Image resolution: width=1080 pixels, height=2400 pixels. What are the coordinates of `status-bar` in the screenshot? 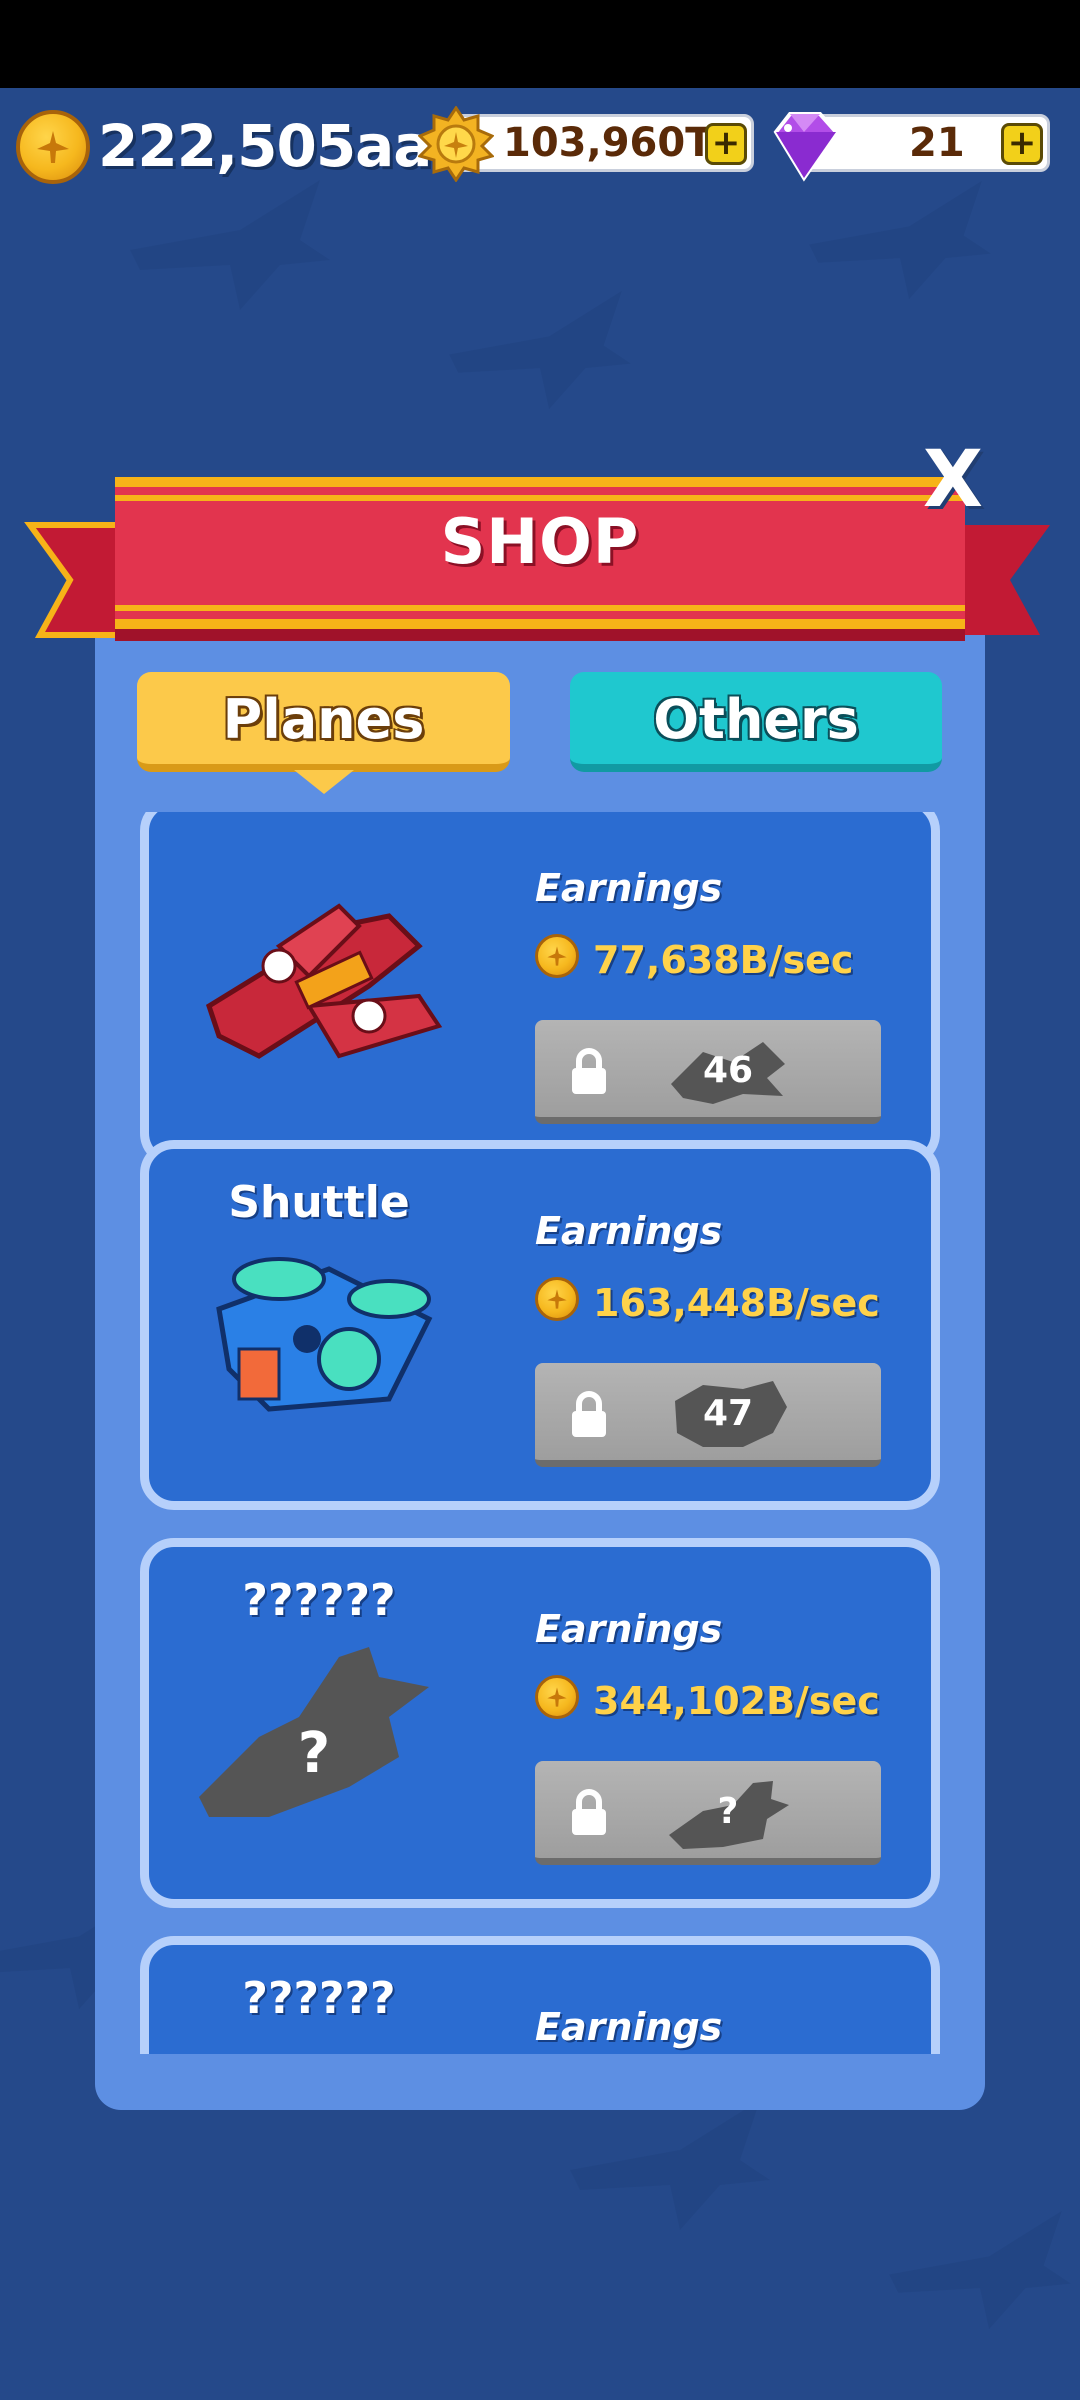 It's located at (540, 44).